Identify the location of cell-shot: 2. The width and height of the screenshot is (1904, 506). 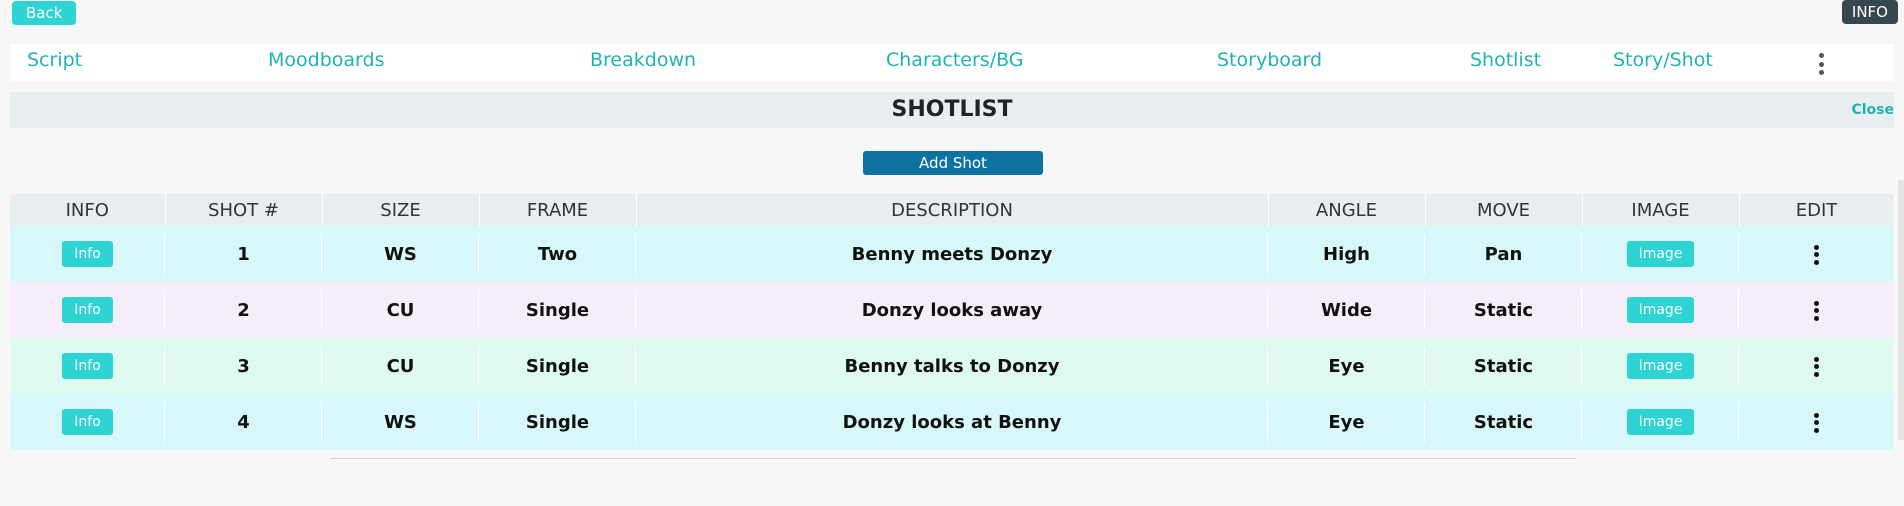
(243, 310).